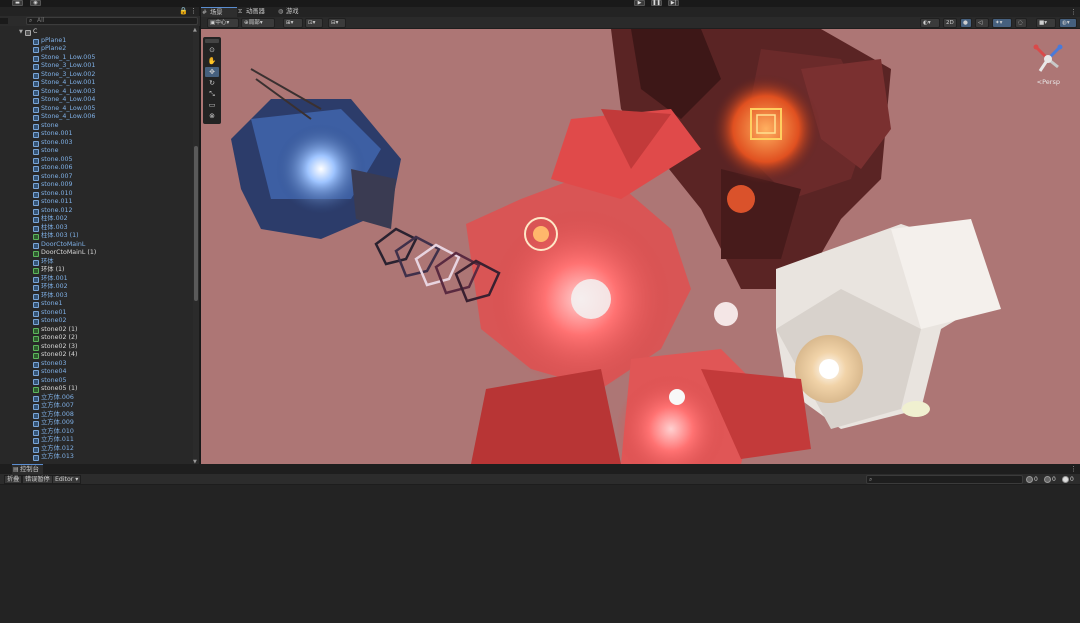 The width and height of the screenshot is (1080, 623). Describe the element at coordinates (212, 61) in the screenshot. I see `hand-tool-icon: ✋` at that location.